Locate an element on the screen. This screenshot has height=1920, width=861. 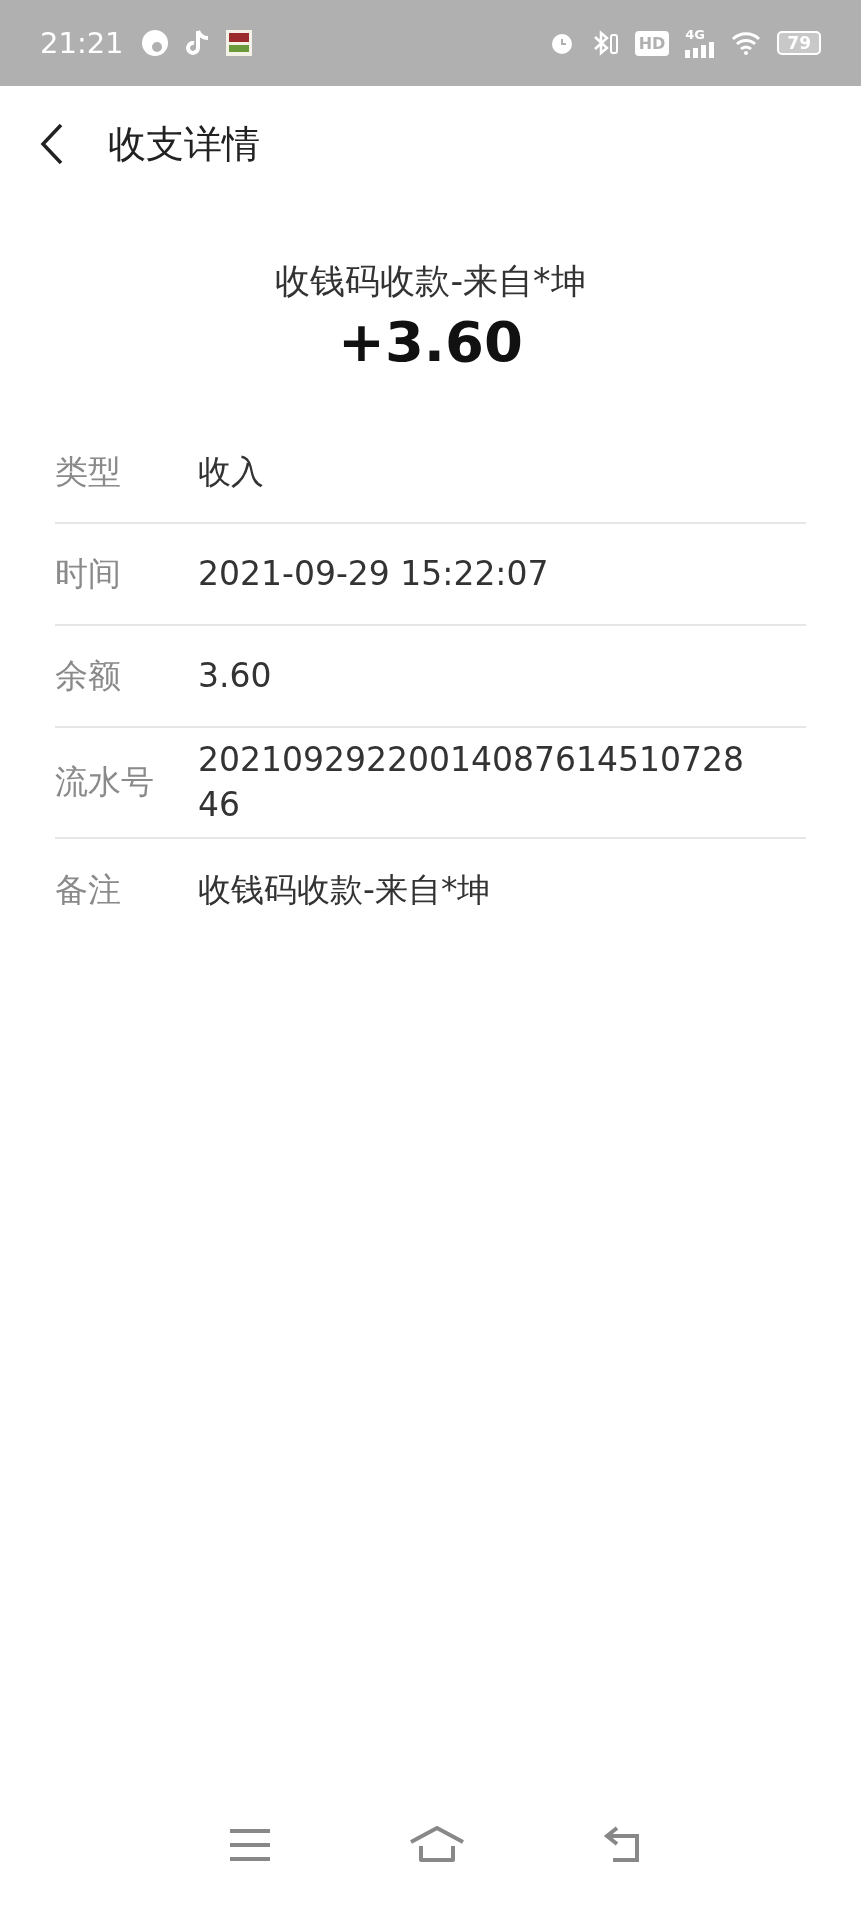
hd-badge: HD is located at coordinates (652, 43).